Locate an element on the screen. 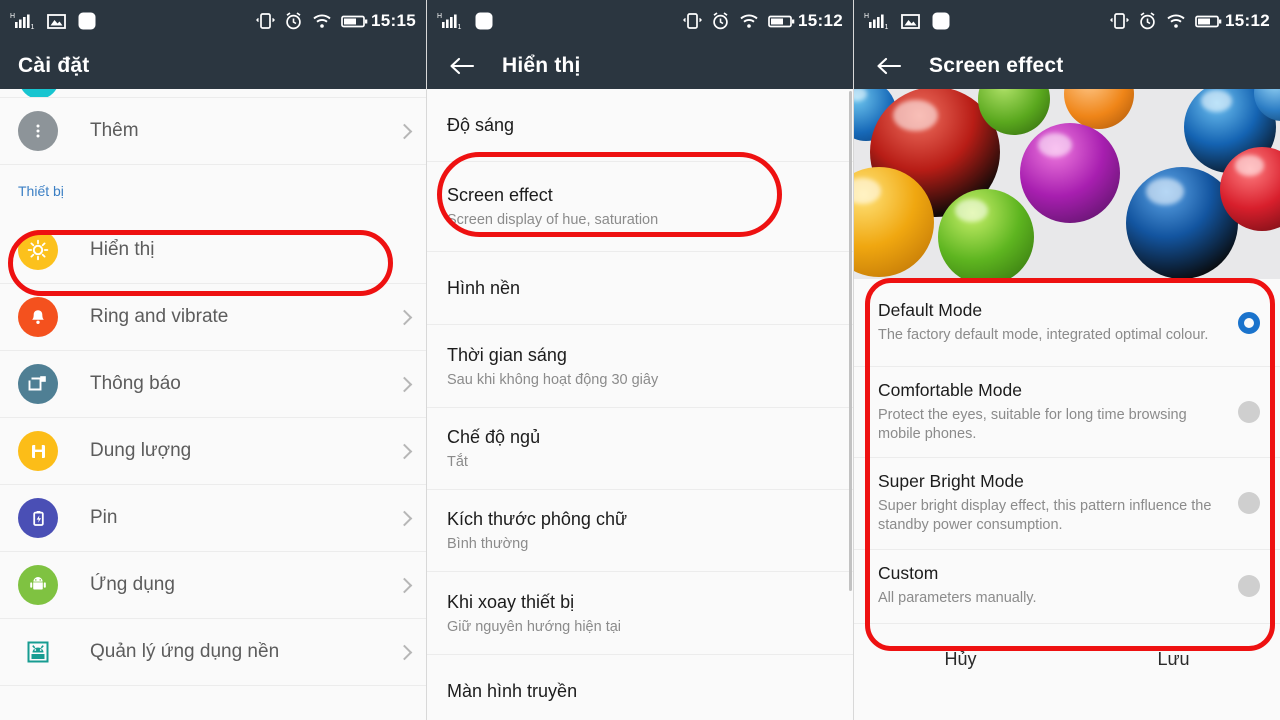 The image size is (1280, 720). sphere is located at coordinates (986, 234).